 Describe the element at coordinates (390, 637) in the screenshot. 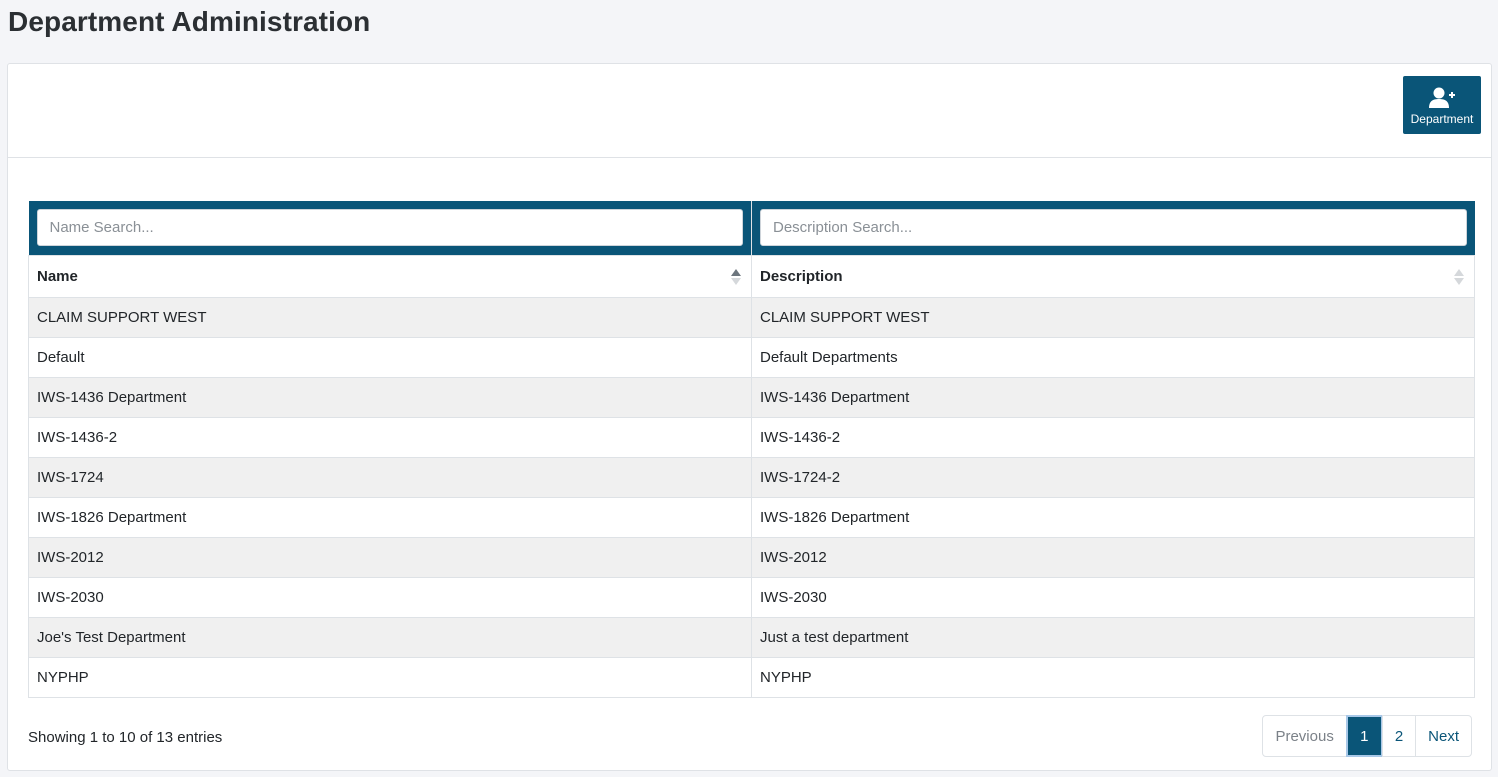

I see `name-cell: Joe's Test Department` at that location.